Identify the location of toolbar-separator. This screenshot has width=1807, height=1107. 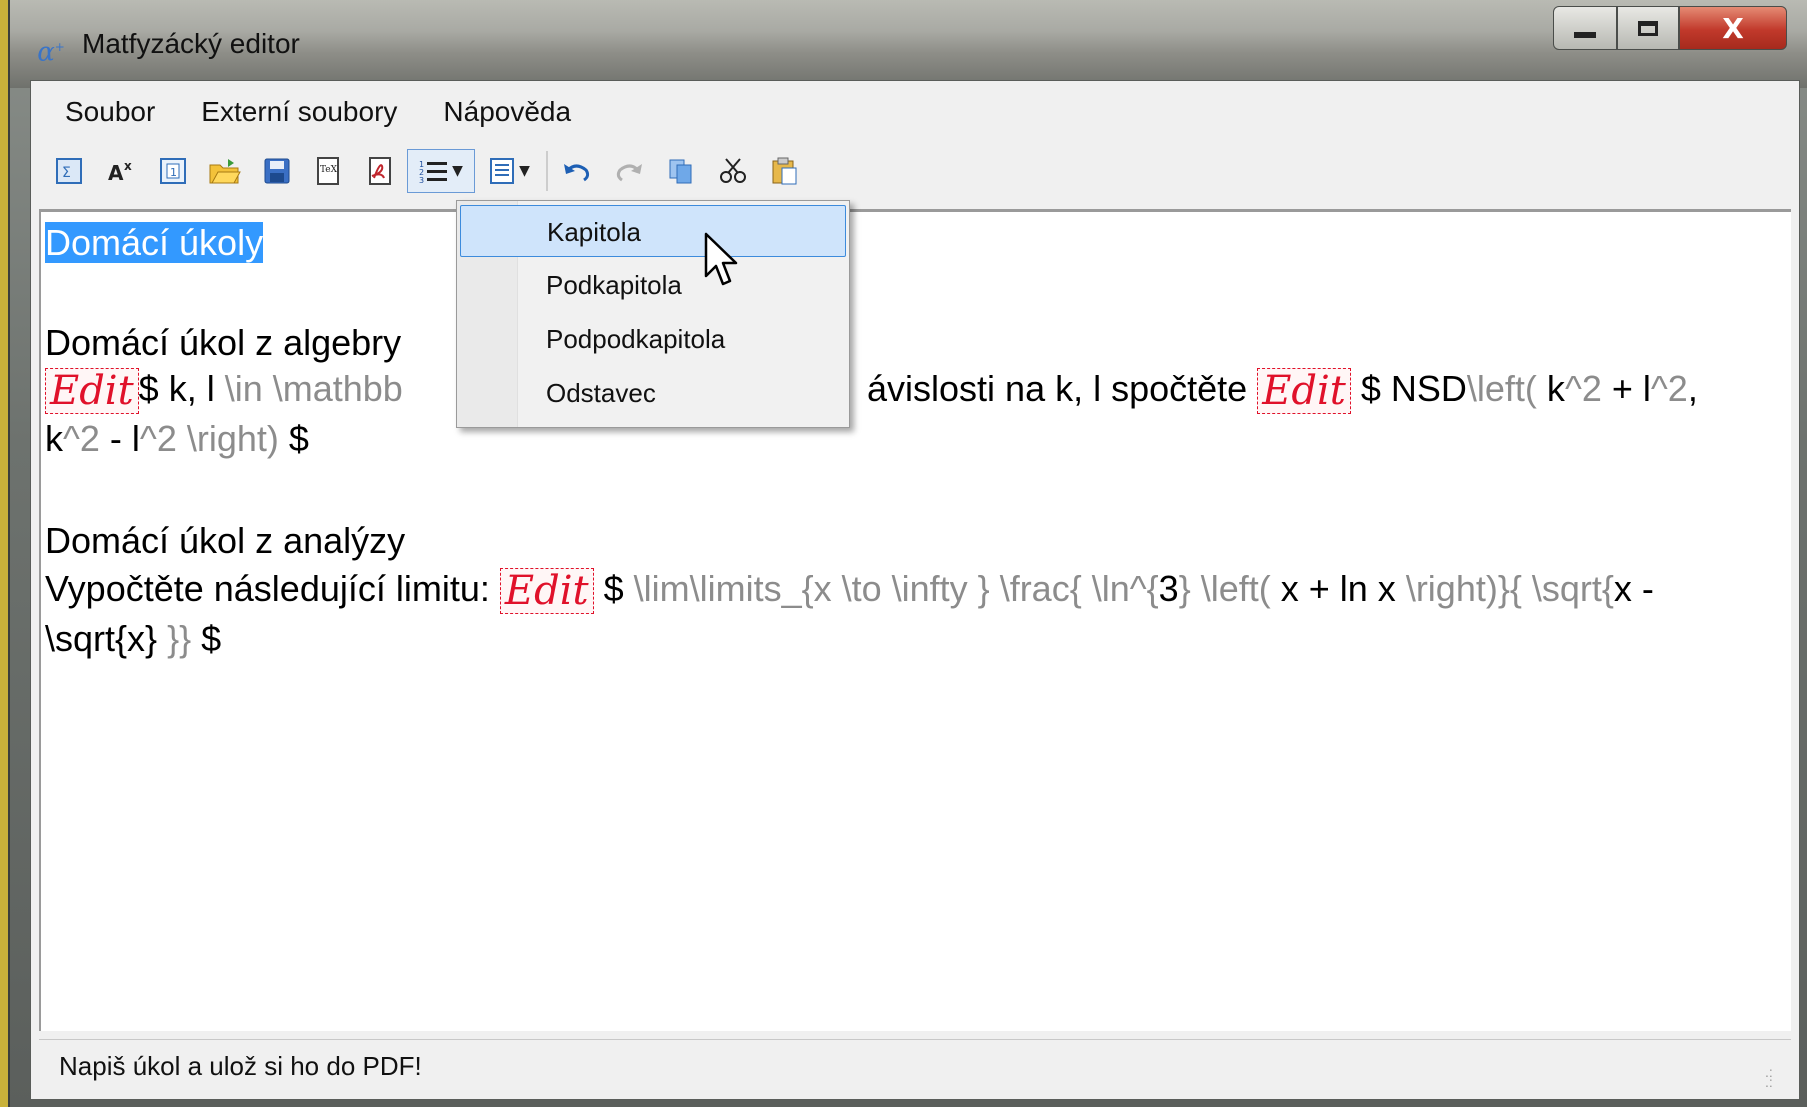
(547, 171).